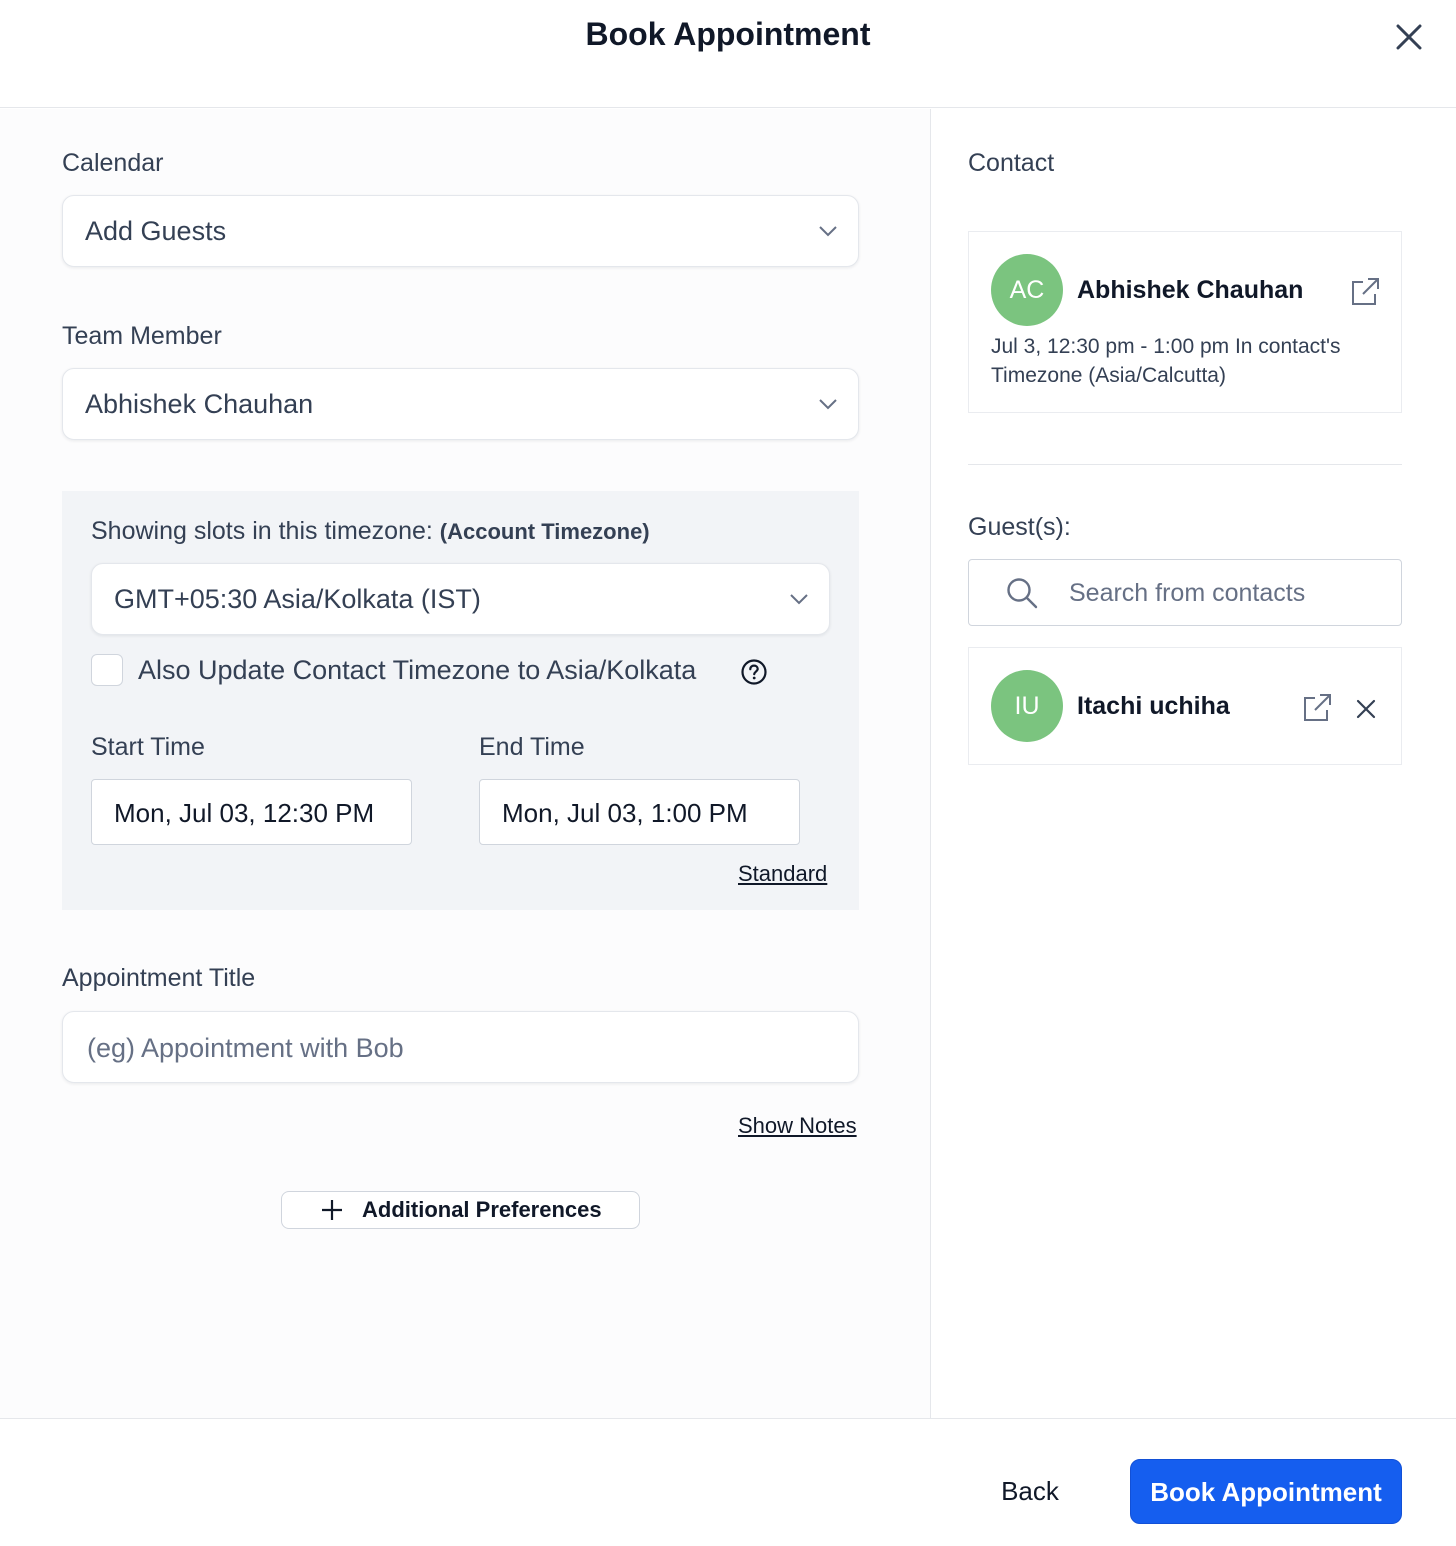 The image size is (1456, 1546). I want to click on modal-header: Book Appointment, so click(728, 54).